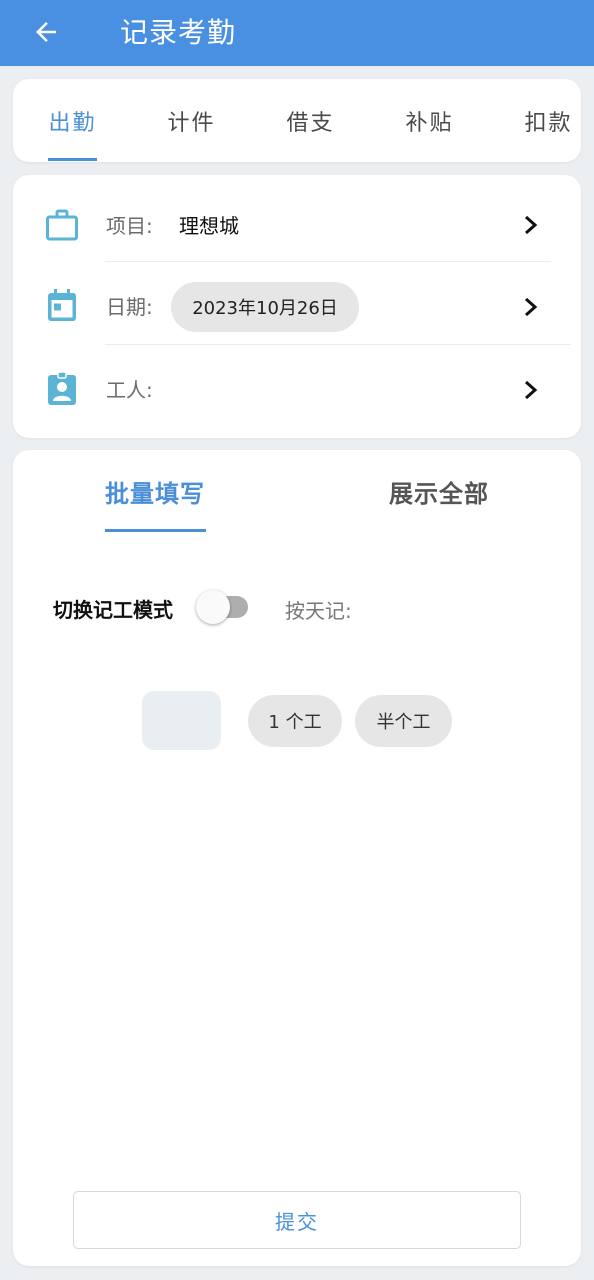 Image resolution: width=594 pixels, height=1280 pixels. What do you see at coordinates (72, 159) in the screenshot?
I see `active-tab-indicator` at bounding box center [72, 159].